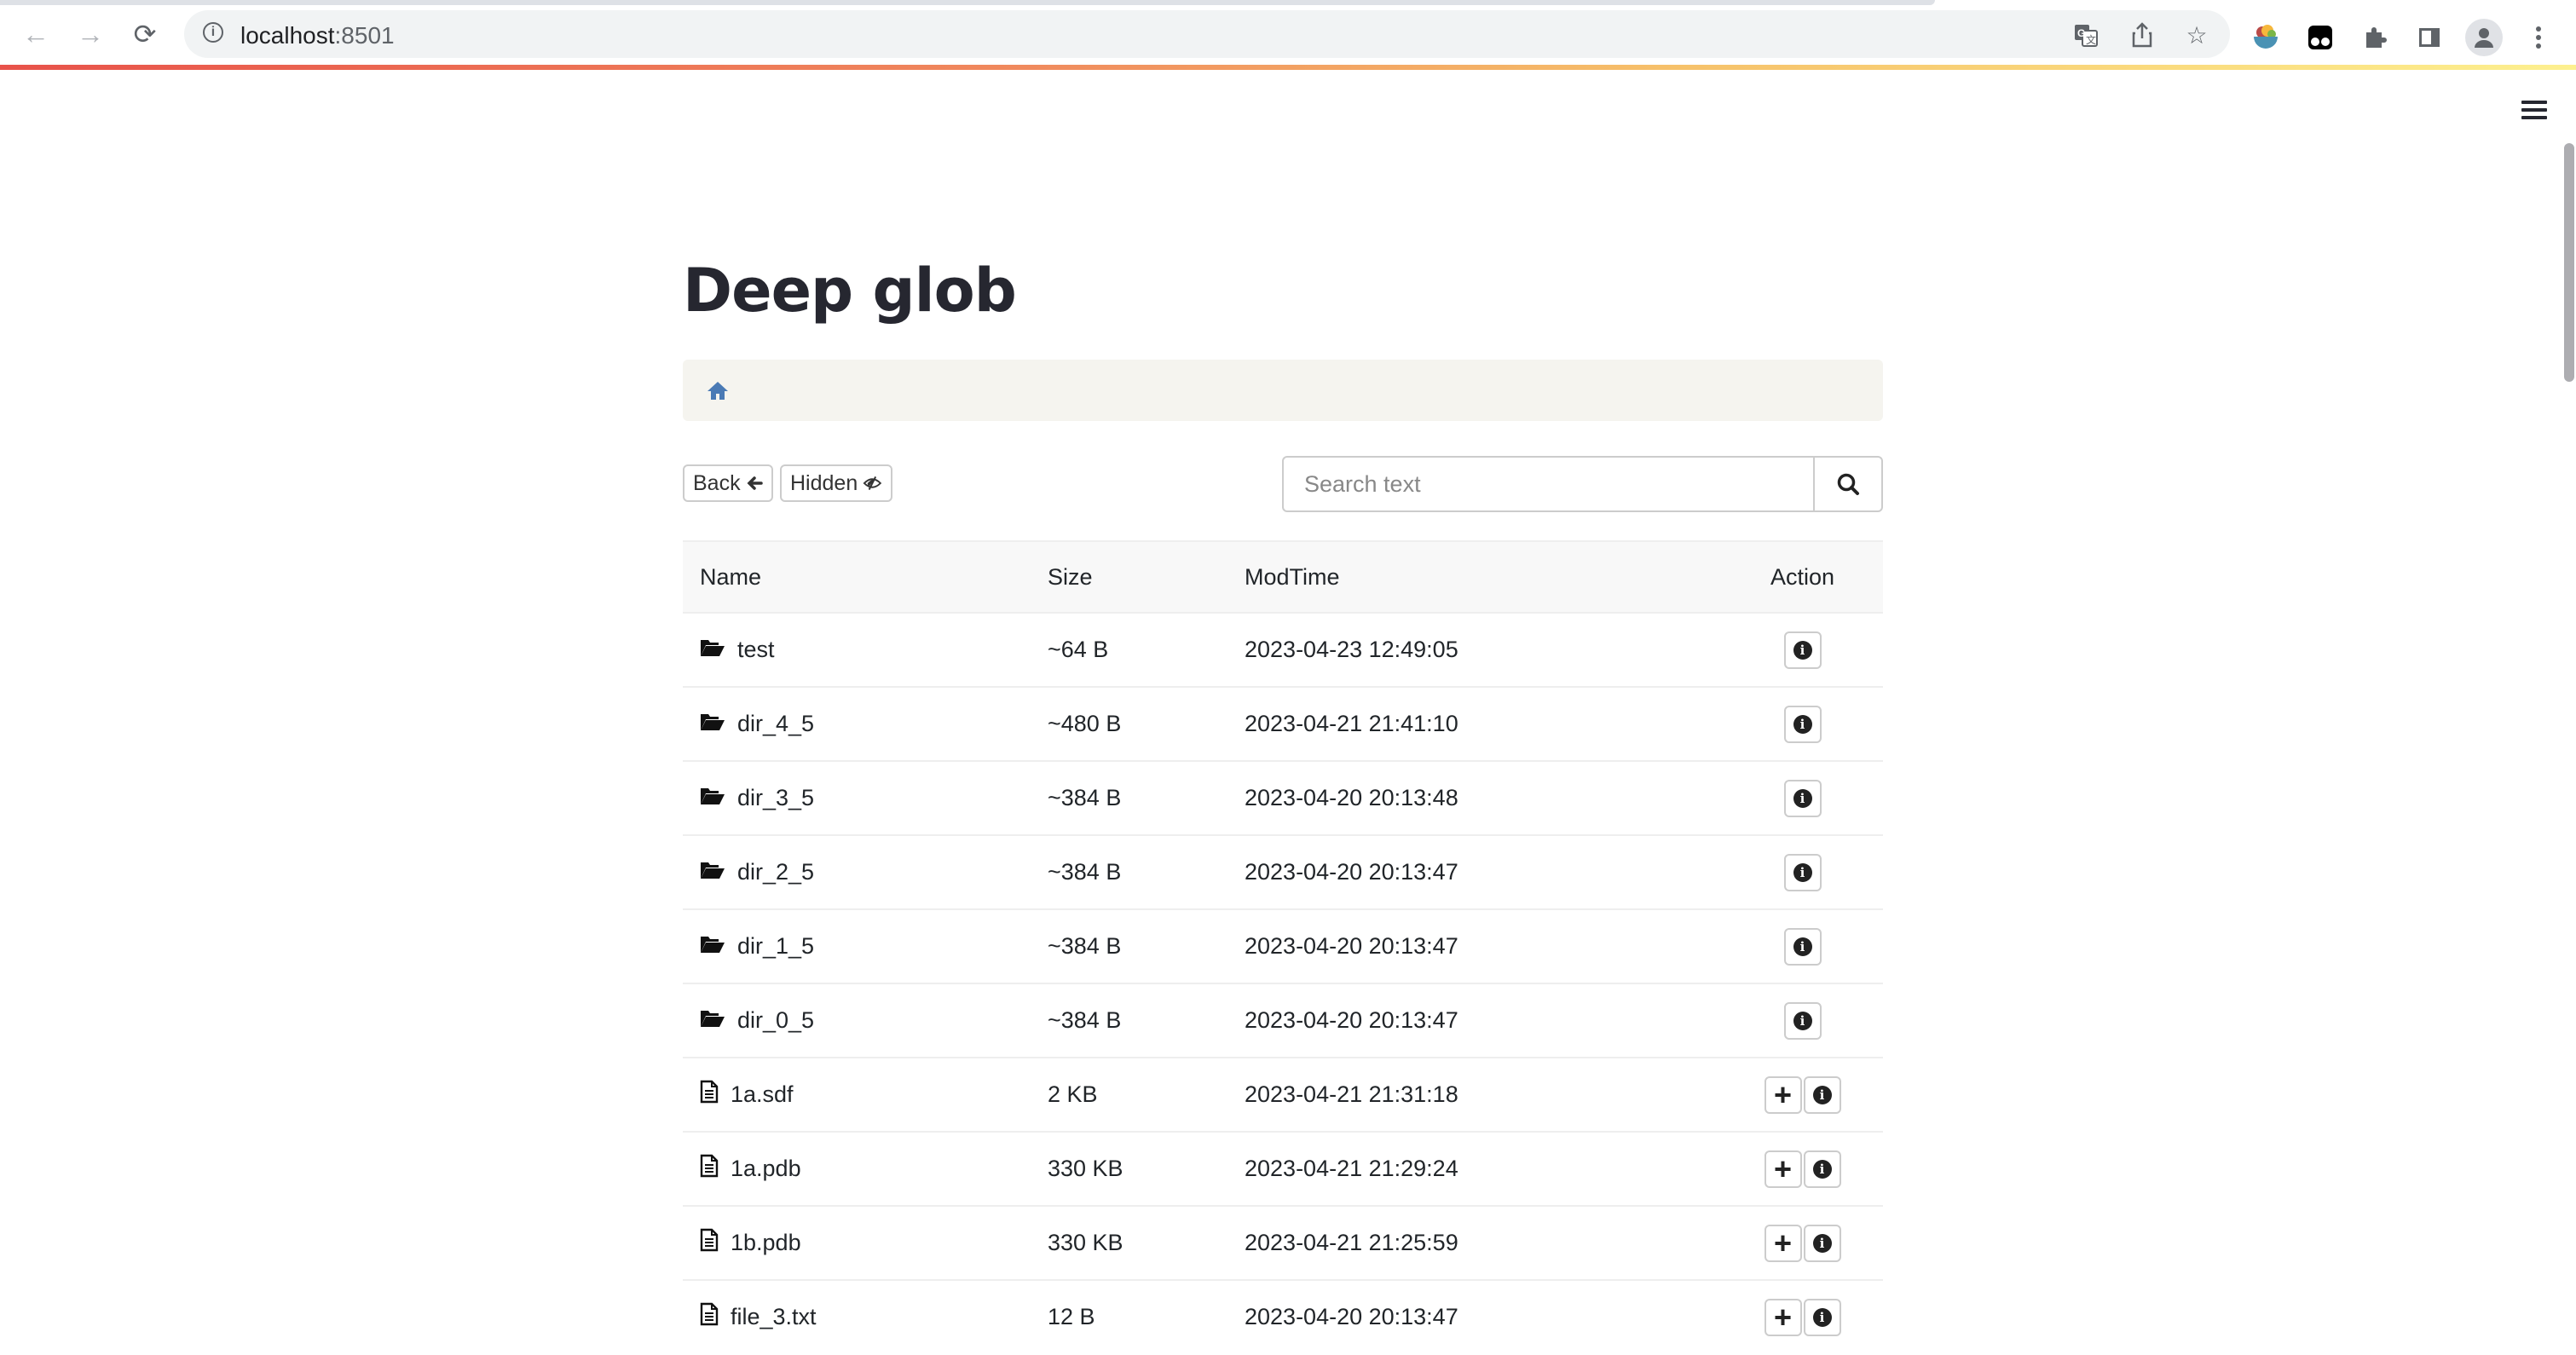 The image size is (2576, 1355). Describe the element at coordinates (2142, 35) in the screenshot. I see `share-icon` at that location.